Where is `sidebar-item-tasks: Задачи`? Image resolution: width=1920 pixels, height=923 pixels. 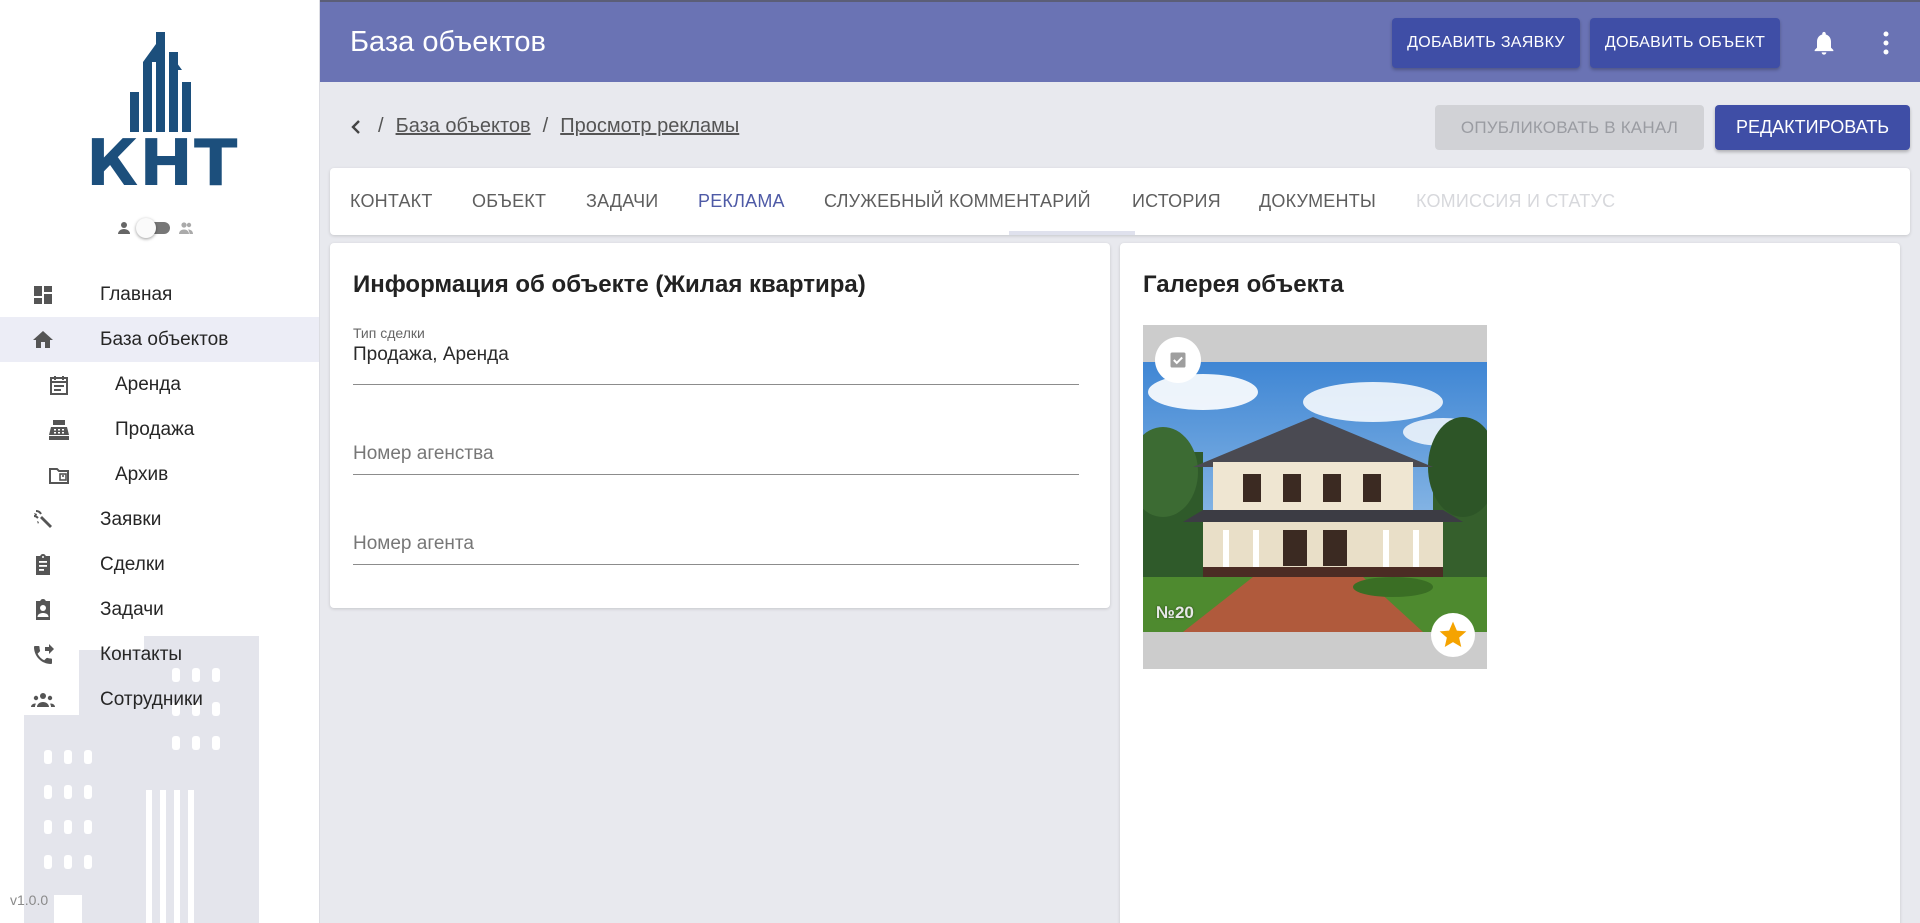
sidebar-item-tasks: Задачи is located at coordinates (159, 609).